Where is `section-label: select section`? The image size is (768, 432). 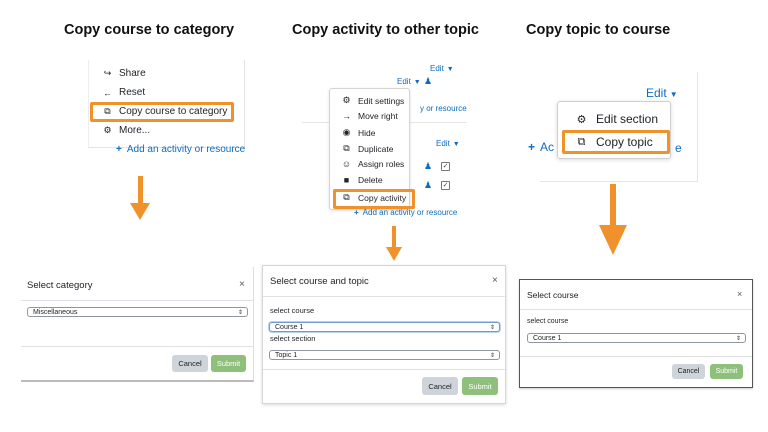
section-label: select section is located at coordinates (293, 338).